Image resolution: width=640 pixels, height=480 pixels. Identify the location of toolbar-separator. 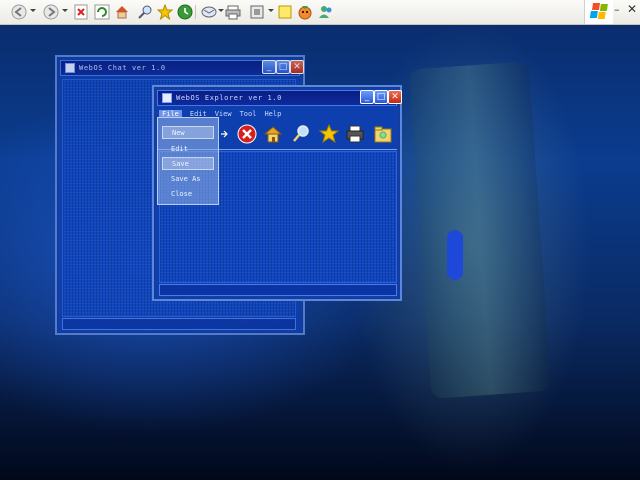
(195, 12).